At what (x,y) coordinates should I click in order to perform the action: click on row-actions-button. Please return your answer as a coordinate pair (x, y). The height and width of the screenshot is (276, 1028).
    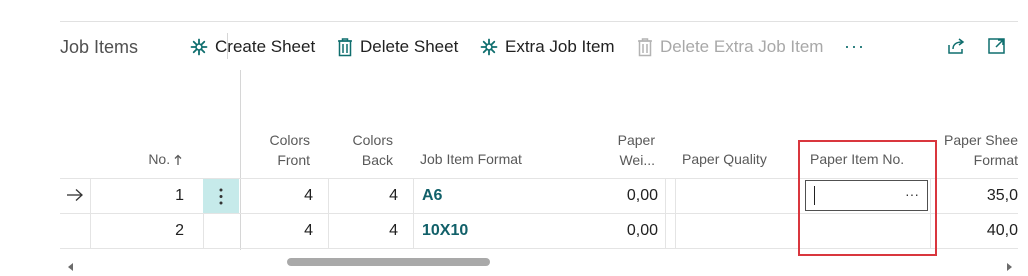
    Looking at the image, I should click on (221, 196).